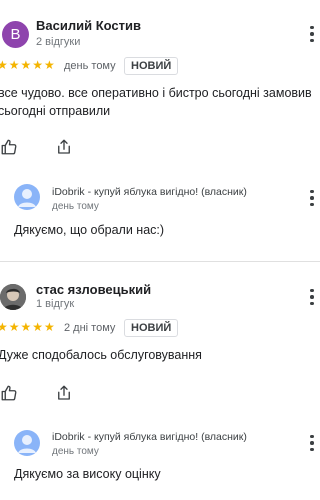 Image resolution: width=320 pixels, height=500 pixels. I want to click on avatar-letter: В, so click(15, 34).